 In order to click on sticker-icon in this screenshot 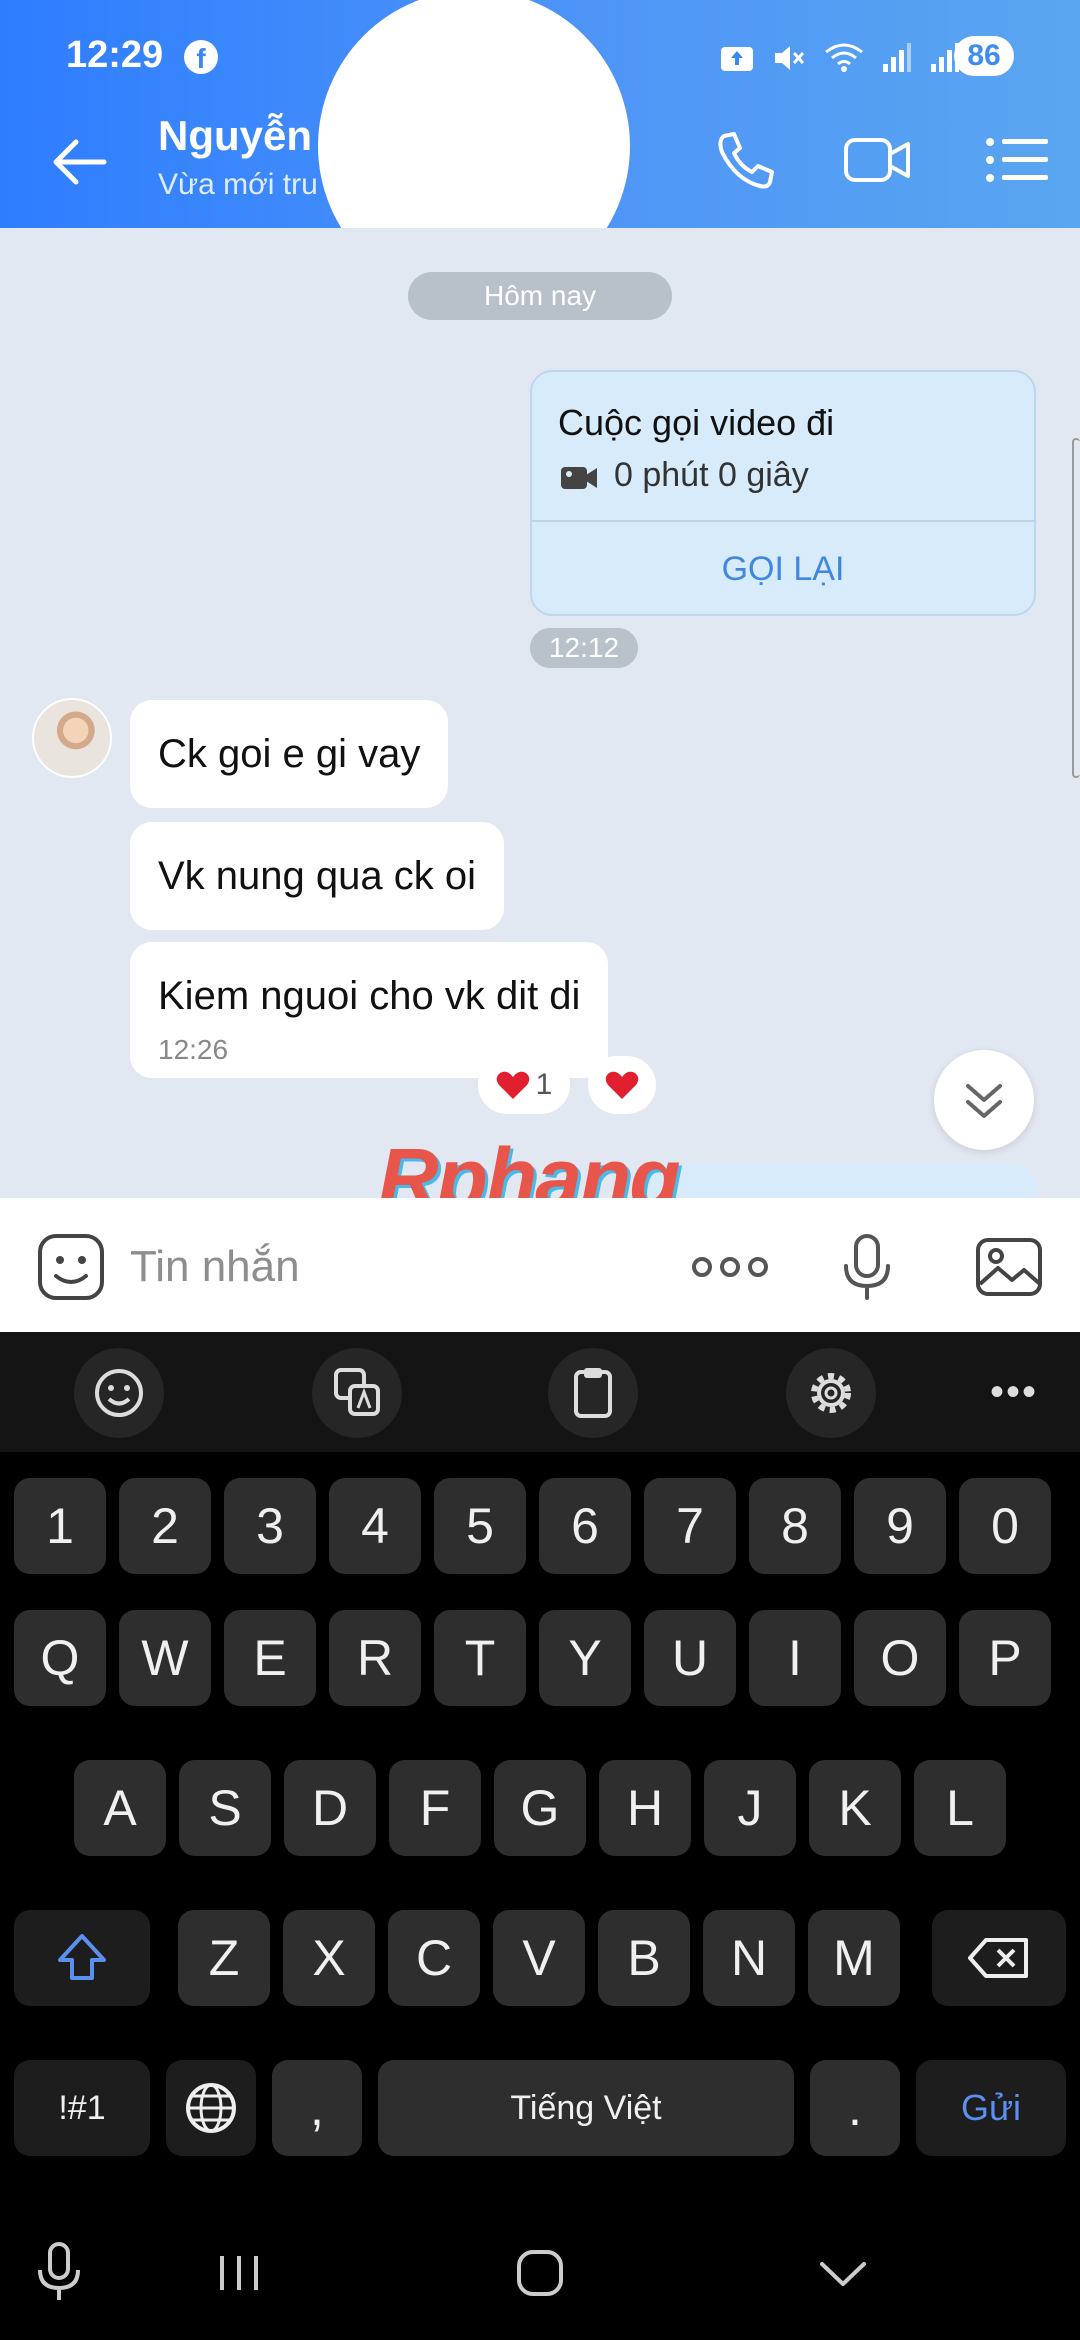, I will do `click(71, 1267)`.